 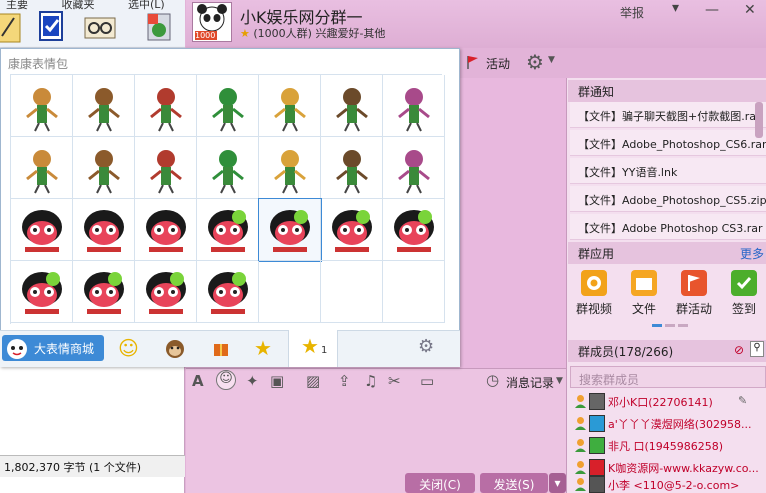 What do you see at coordinates (394, 381) in the screenshot?
I see `scissors-icon: ✂` at bounding box center [394, 381].